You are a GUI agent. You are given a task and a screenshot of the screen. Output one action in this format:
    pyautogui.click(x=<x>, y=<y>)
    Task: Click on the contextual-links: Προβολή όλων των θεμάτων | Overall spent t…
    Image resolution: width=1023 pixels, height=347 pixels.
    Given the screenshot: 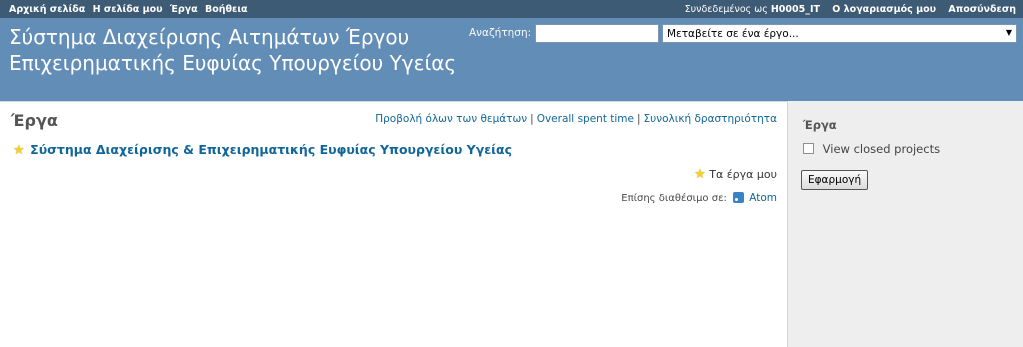 What is the action you would take?
    pyautogui.click(x=576, y=119)
    